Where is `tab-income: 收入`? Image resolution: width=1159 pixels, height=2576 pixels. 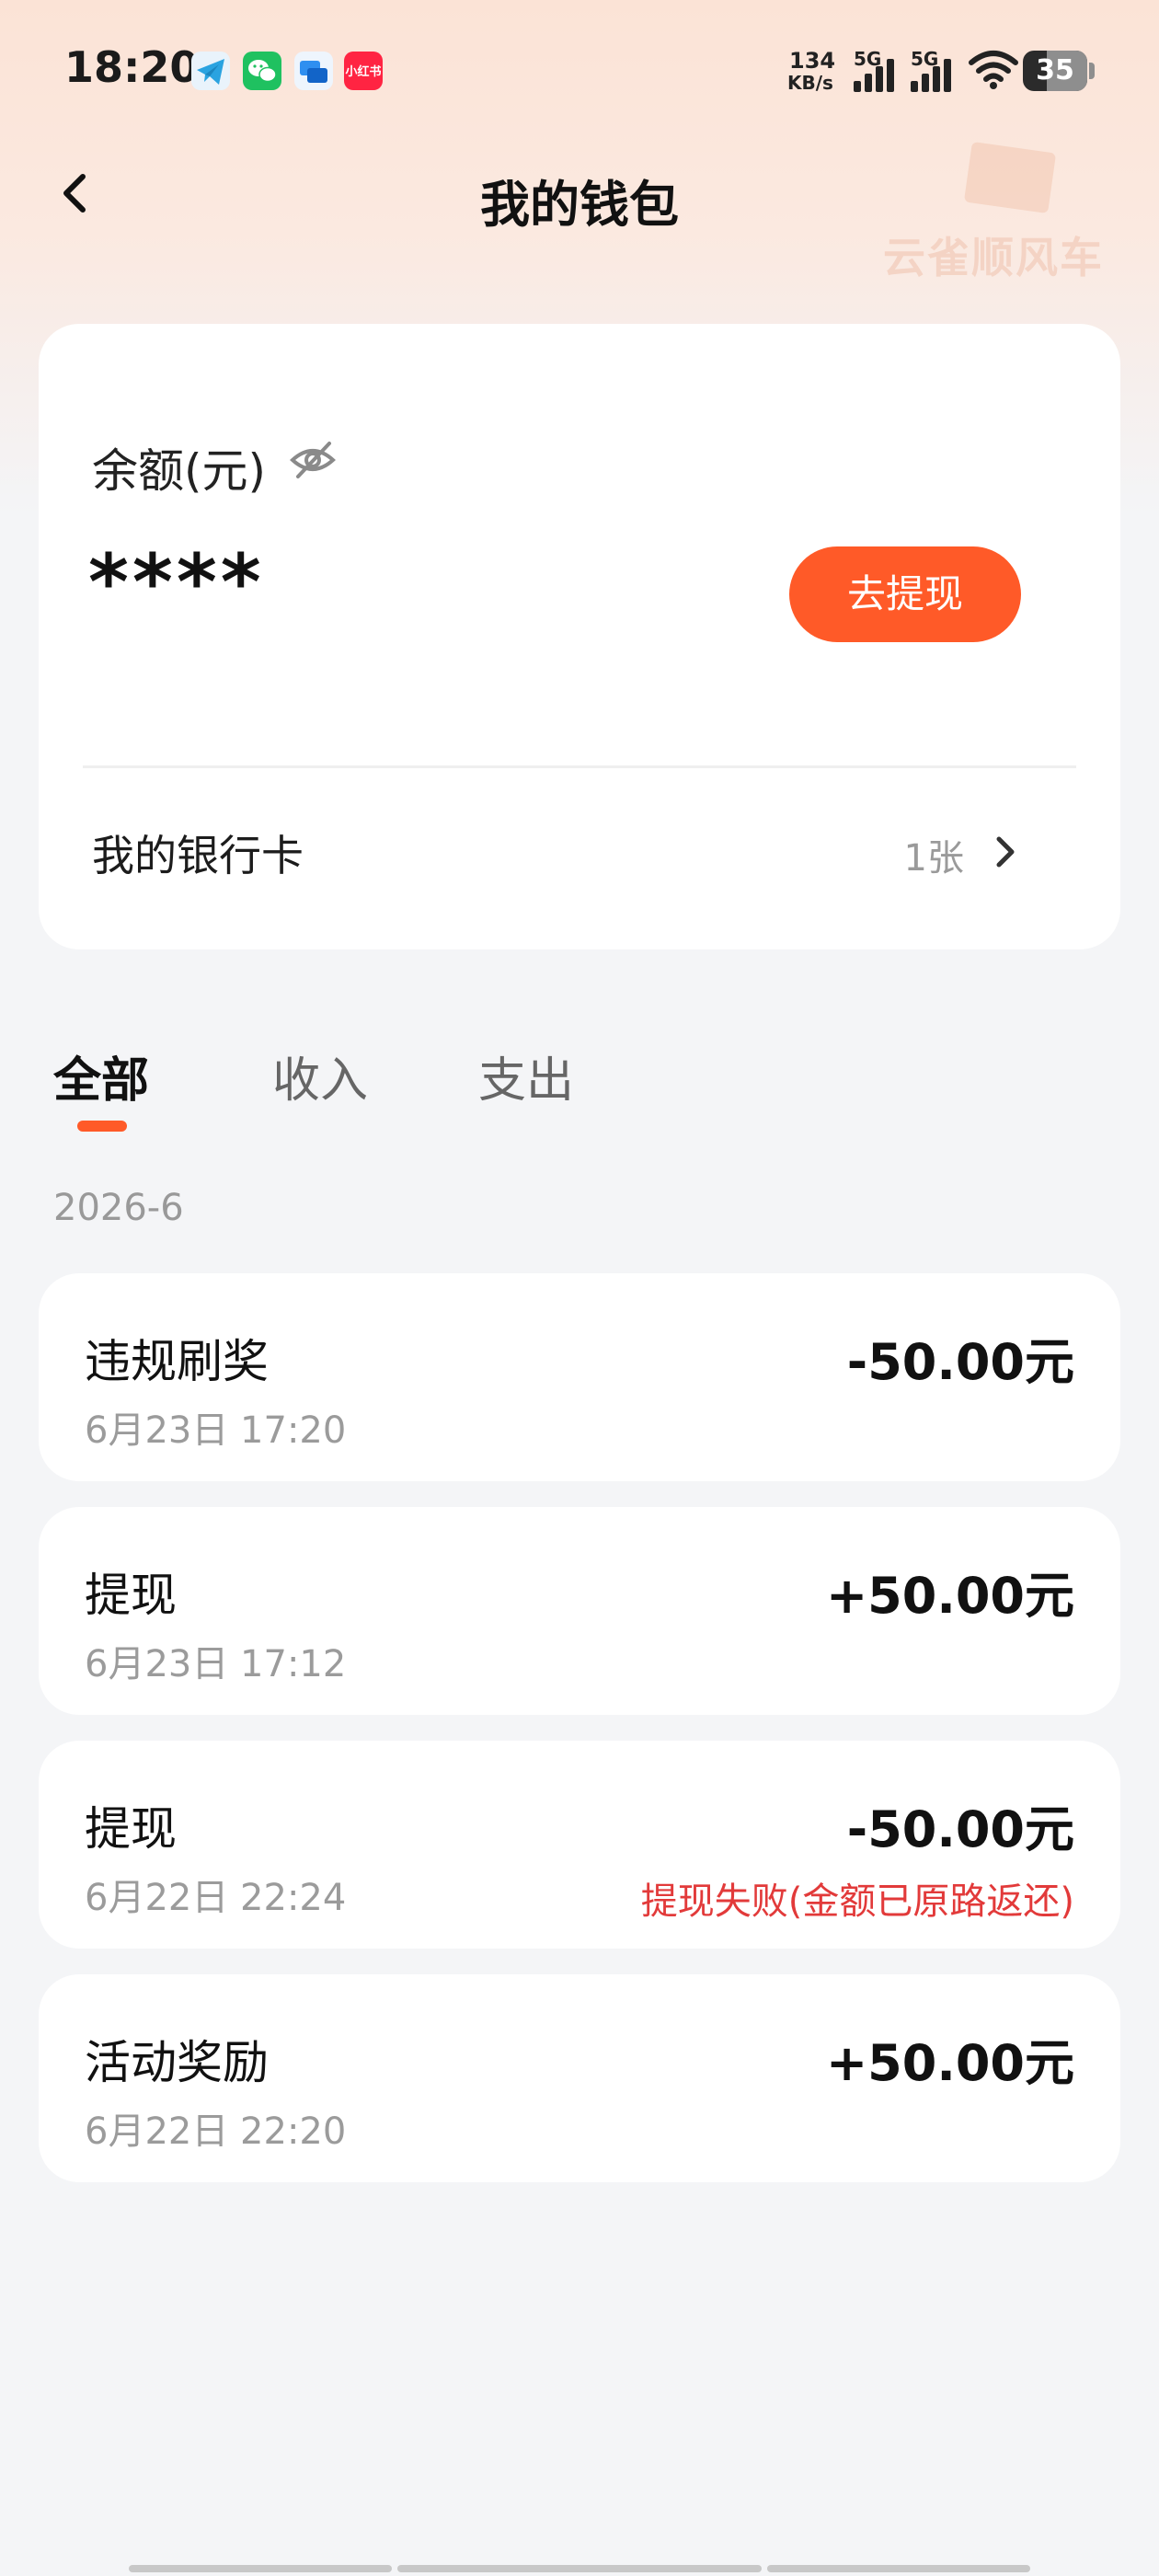
tab-income: 收入 is located at coordinates (320, 1075).